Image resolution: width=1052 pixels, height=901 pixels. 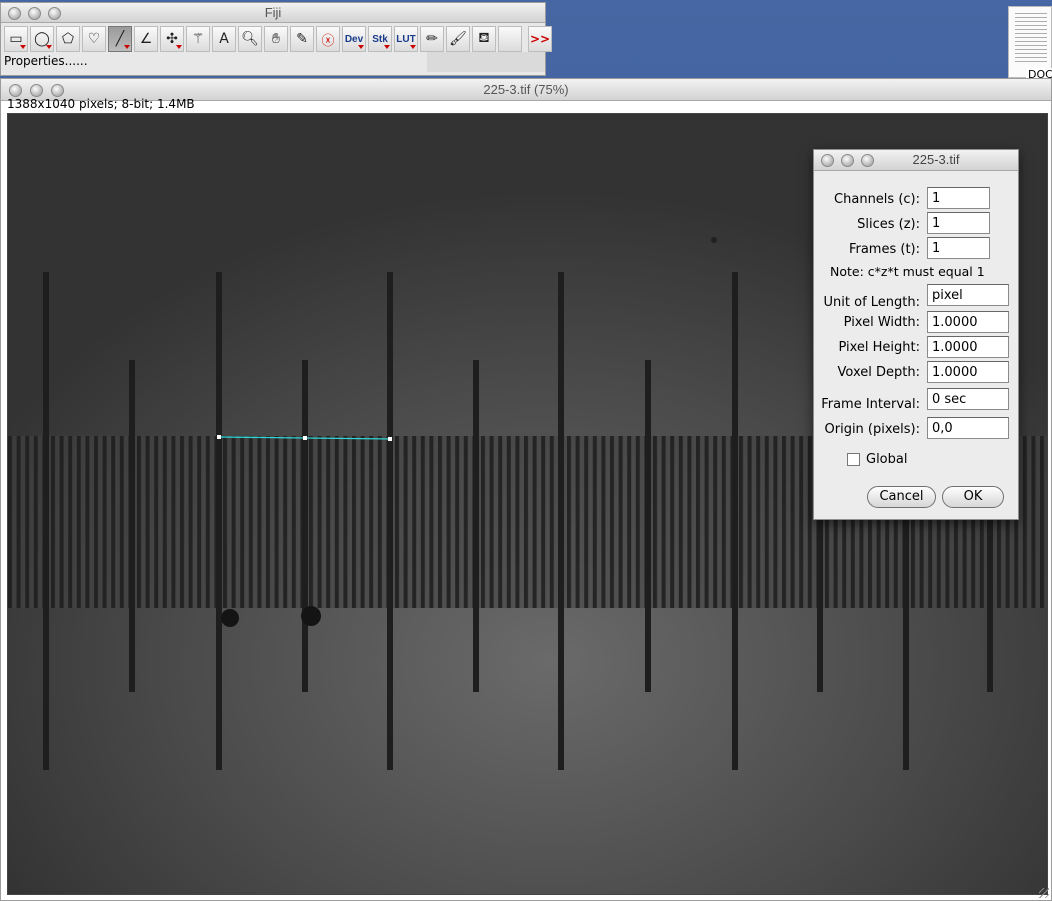 What do you see at coordinates (853, 459) in the screenshot?
I see `global-checkbox` at bounding box center [853, 459].